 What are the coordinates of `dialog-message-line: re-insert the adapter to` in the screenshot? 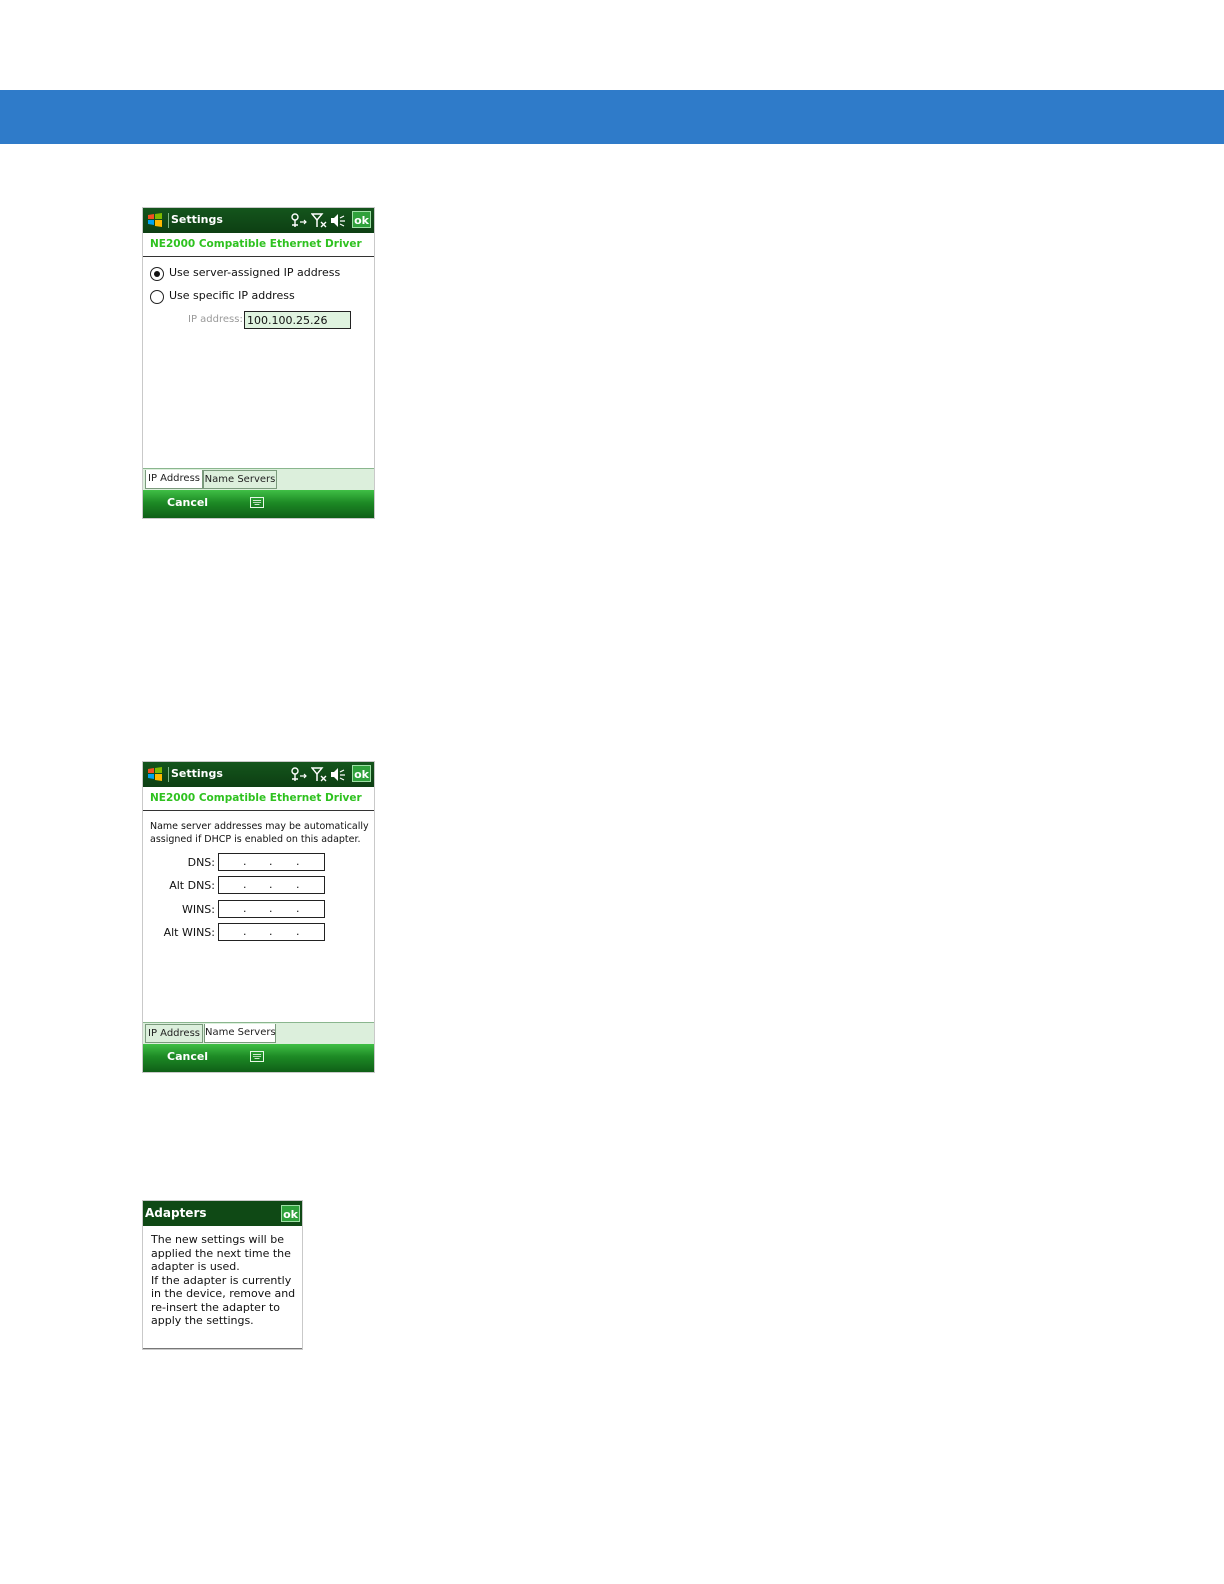 It's located at (216, 1307).